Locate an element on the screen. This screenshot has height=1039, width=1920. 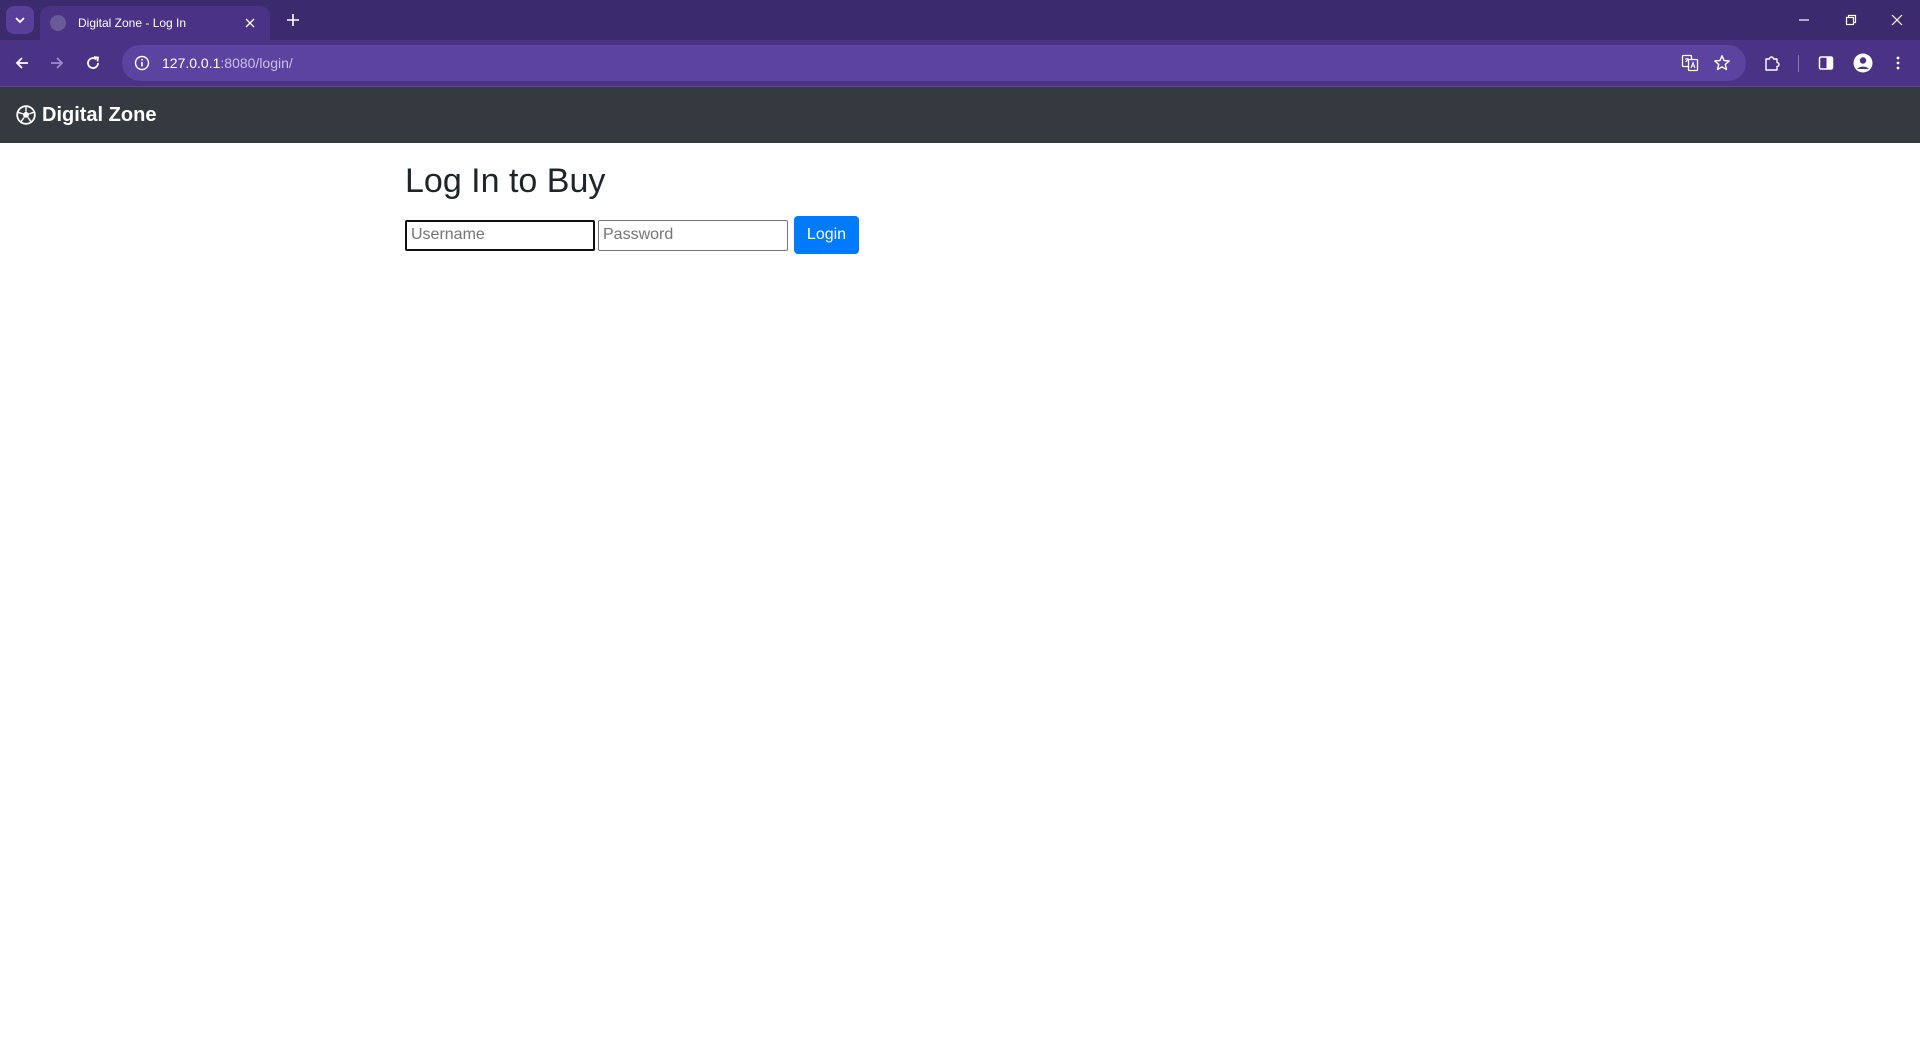
url-path: :8080/login/ is located at coordinates (256, 63).